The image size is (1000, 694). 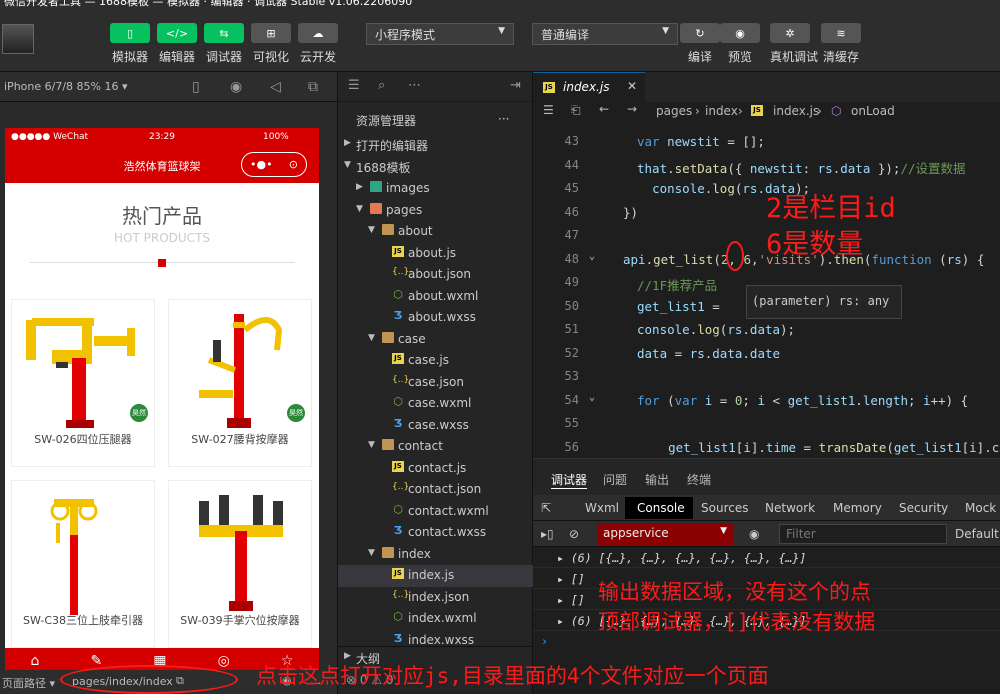 What do you see at coordinates (436, 254) in the screenshot?
I see `tree-file: JS about.js` at bounding box center [436, 254].